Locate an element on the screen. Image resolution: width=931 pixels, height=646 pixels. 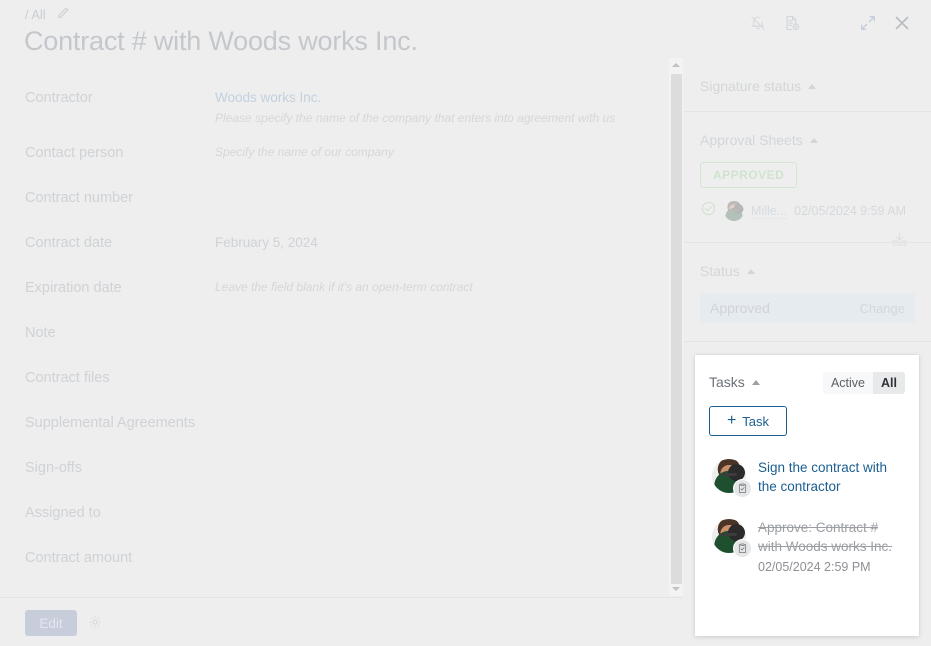
breadcrumb-path: / All is located at coordinates (35, 15).